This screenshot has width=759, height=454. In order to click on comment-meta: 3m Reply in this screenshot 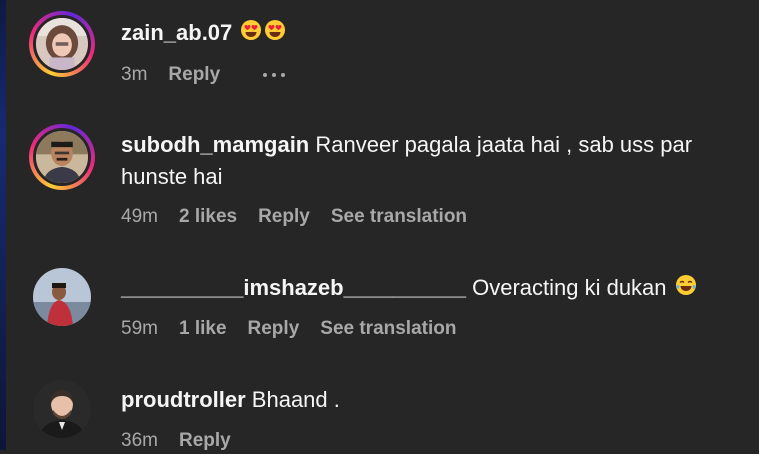, I will do `click(203, 75)`.